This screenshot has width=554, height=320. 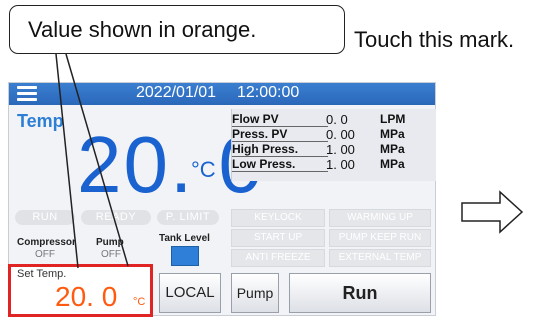 What do you see at coordinates (434, 39) in the screenshot?
I see `touch-mark-note: Touch this mark.` at bounding box center [434, 39].